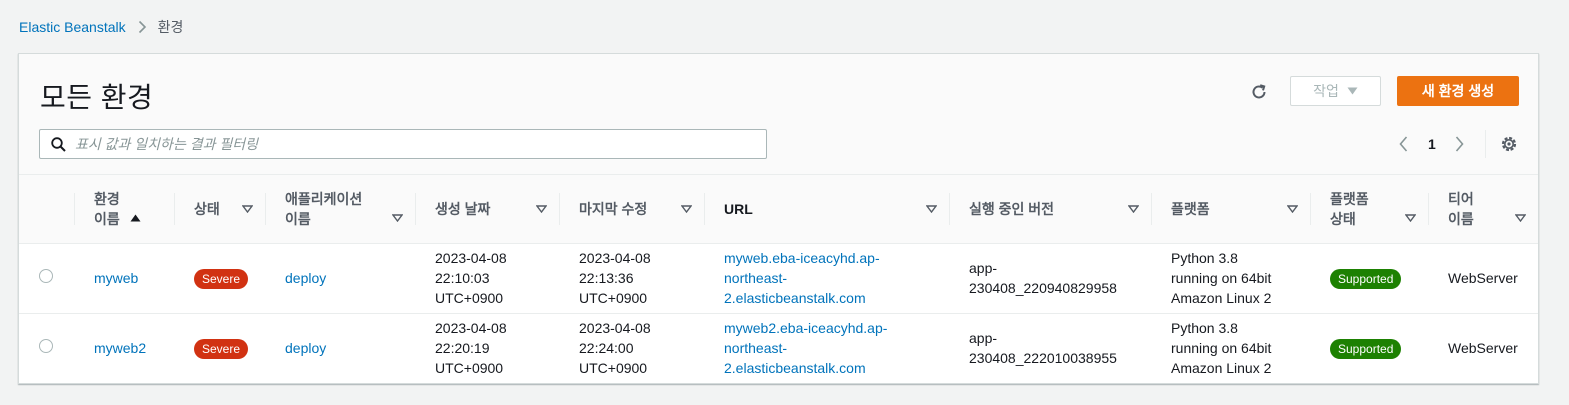 This screenshot has width=1569, height=405. Describe the element at coordinates (1403, 144) in the screenshot. I see `previous-page-icon` at that location.